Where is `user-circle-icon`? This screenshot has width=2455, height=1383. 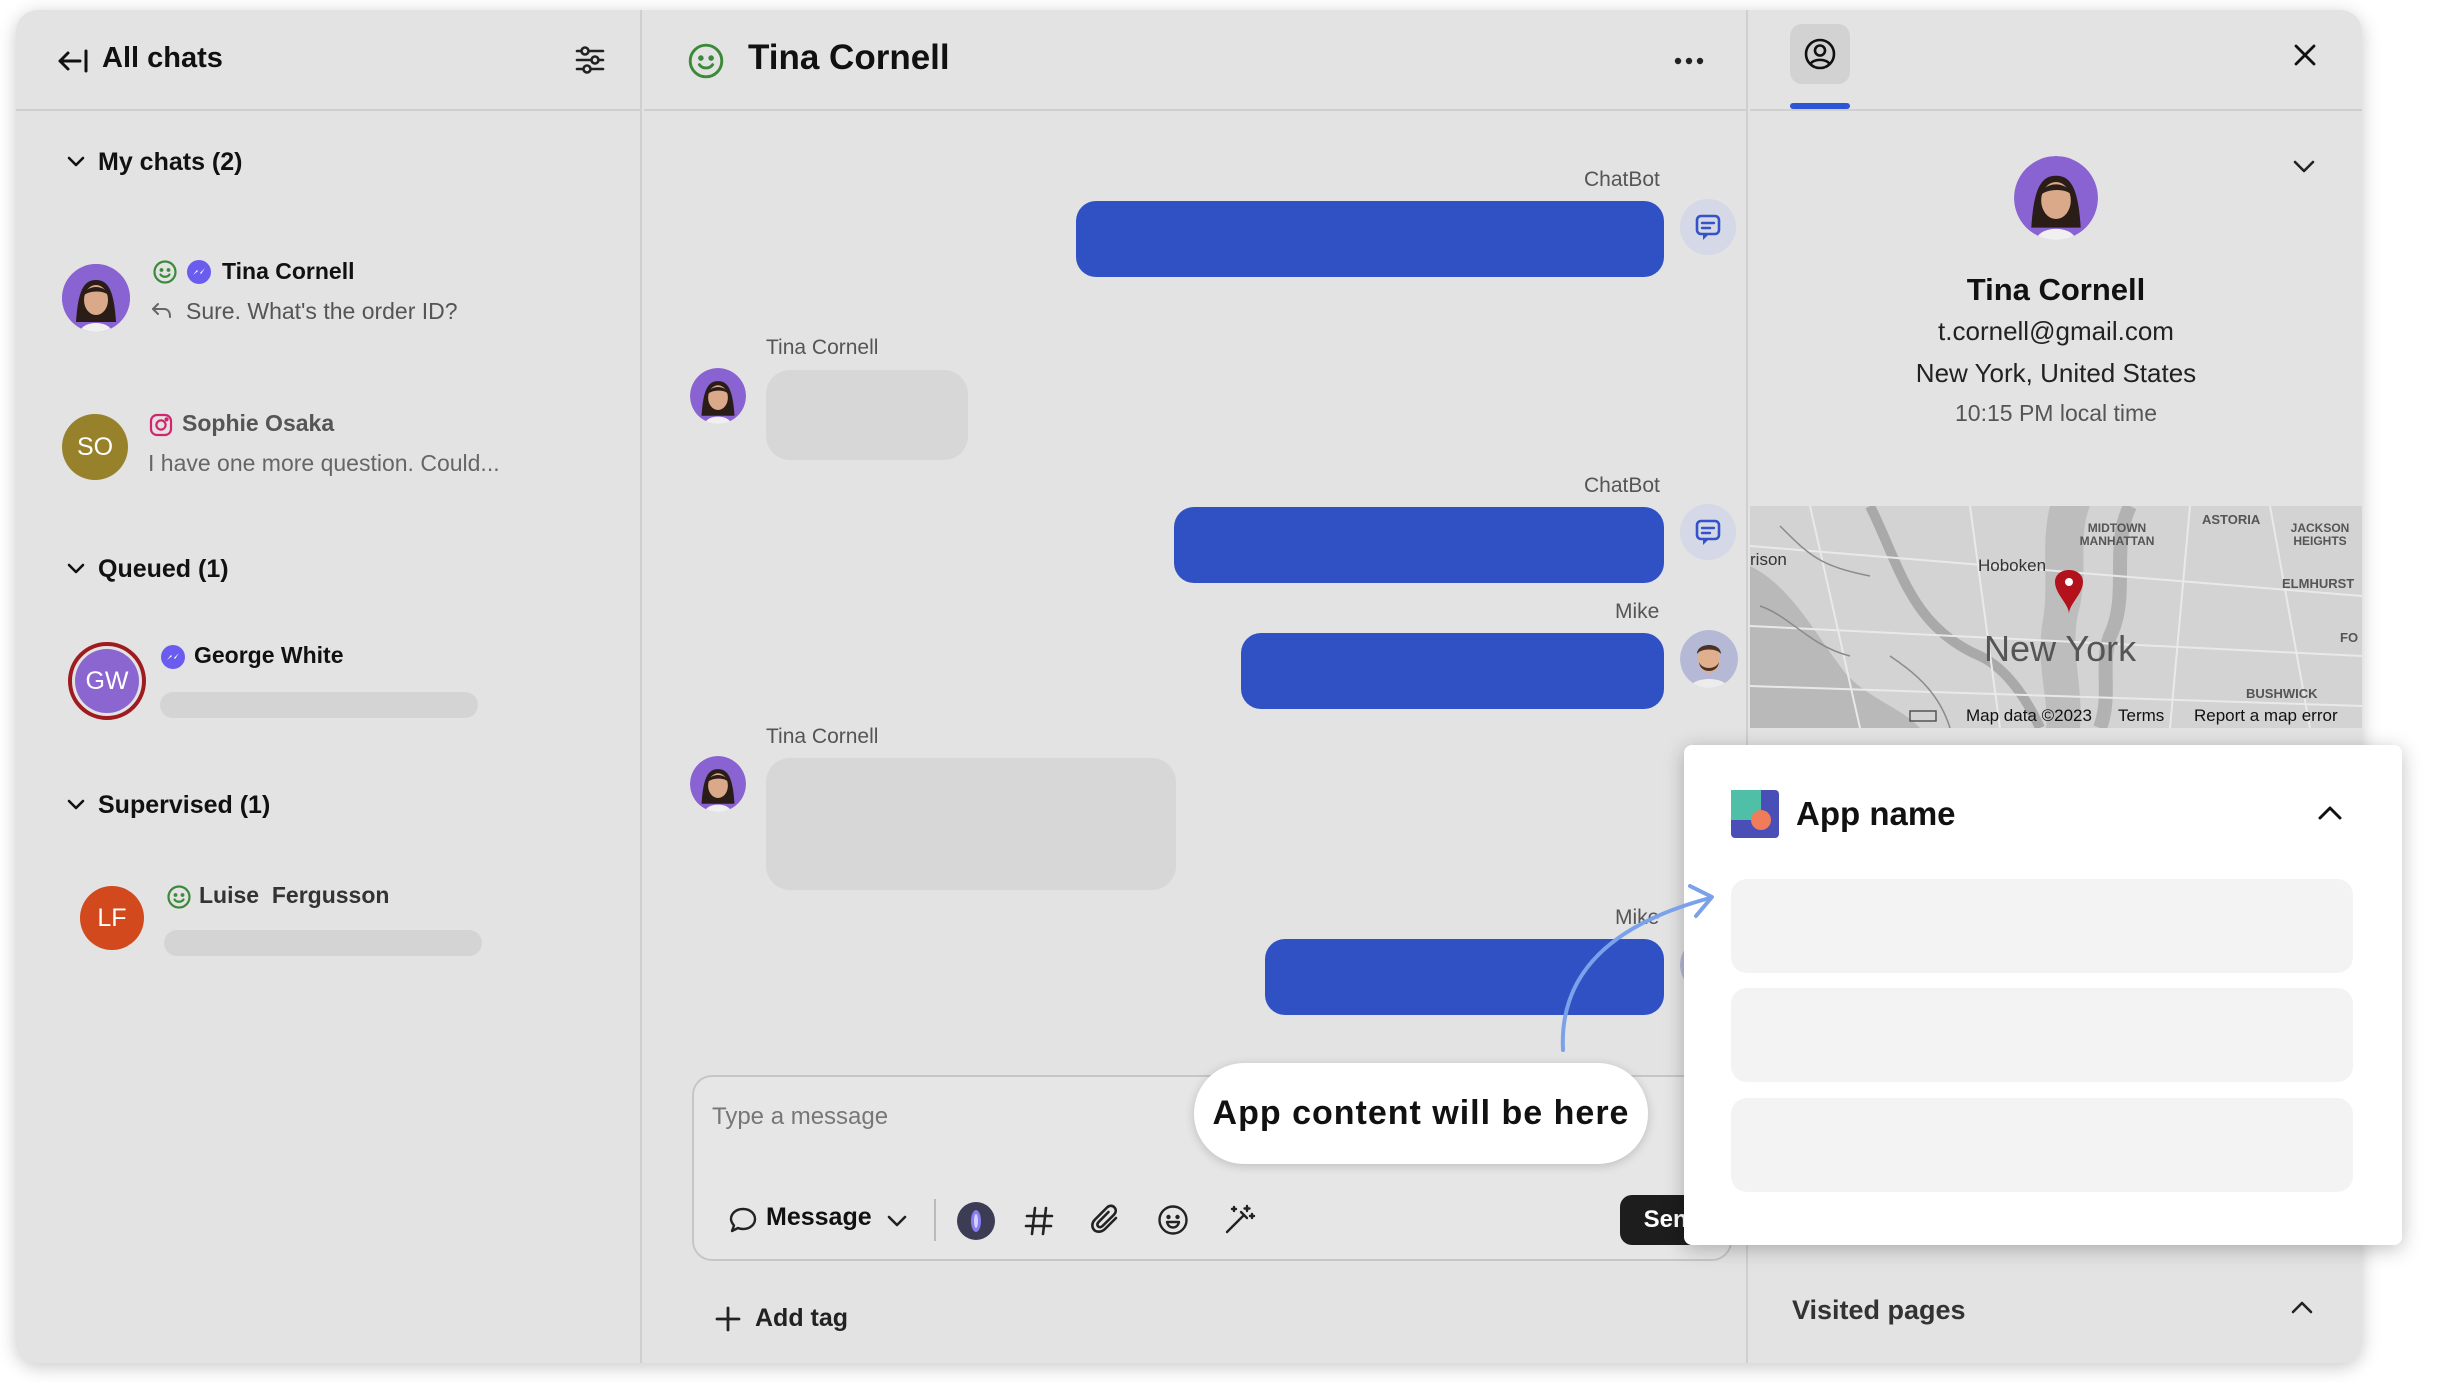
user-circle-icon is located at coordinates (1820, 54).